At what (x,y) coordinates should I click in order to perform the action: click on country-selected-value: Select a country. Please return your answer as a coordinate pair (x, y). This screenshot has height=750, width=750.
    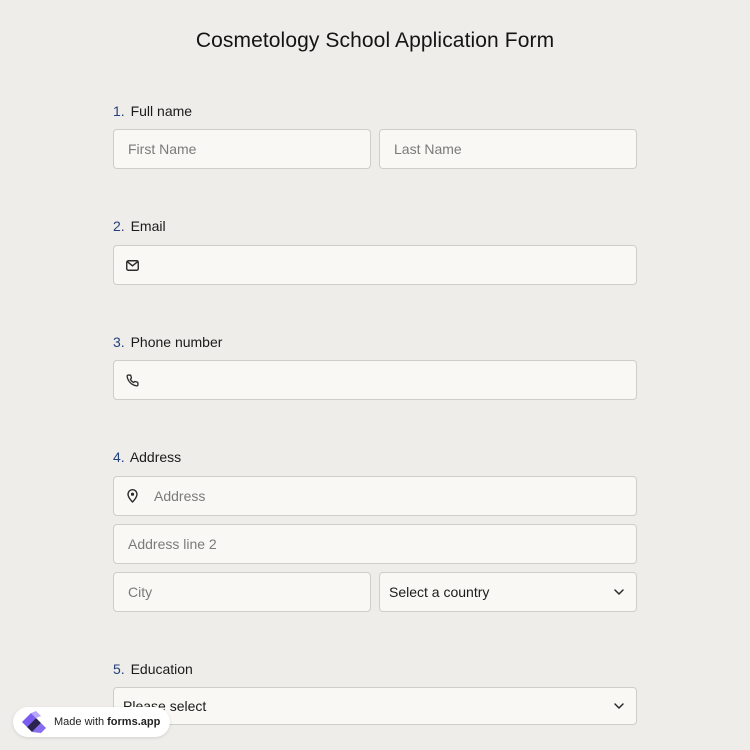
    Looking at the image, I should click on (439, 592).